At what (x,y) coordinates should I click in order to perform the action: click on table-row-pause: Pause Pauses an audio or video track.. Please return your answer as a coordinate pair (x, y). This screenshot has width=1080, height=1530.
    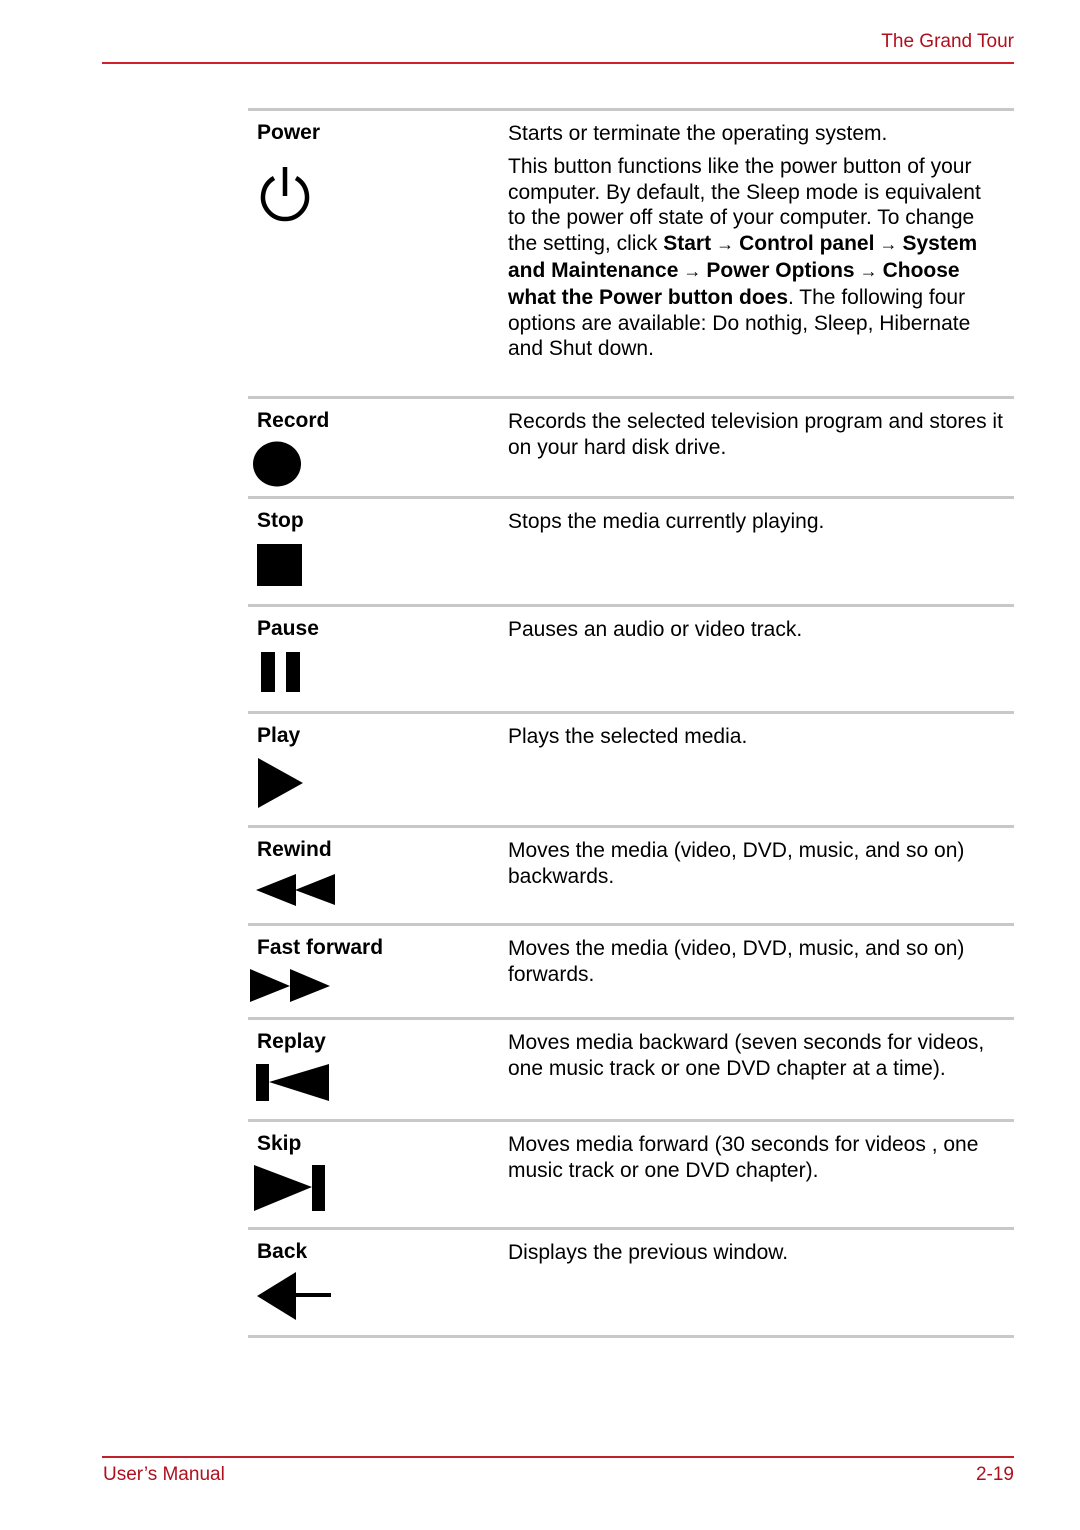
    Looking at the image, I should click on (631, 660).